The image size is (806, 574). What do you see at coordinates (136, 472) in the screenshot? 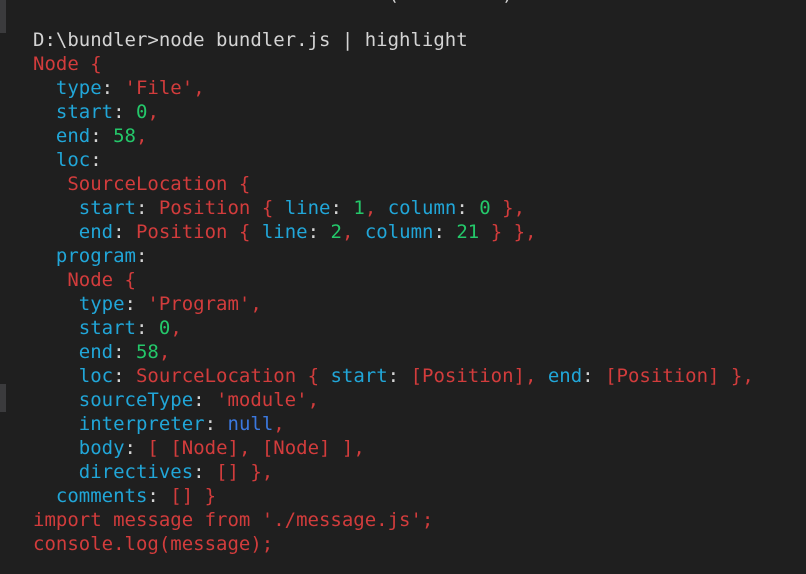
I see `token: directives` at bounding box center [136, 472].